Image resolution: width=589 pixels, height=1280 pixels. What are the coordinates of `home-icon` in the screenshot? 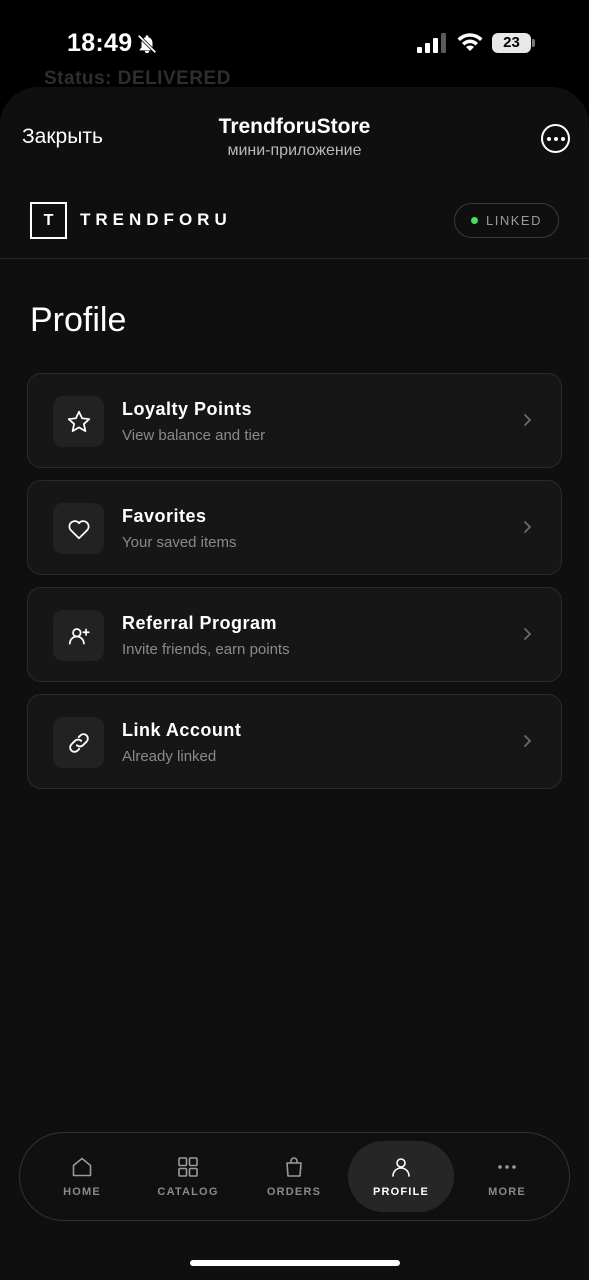 It's located at (82, 1167).